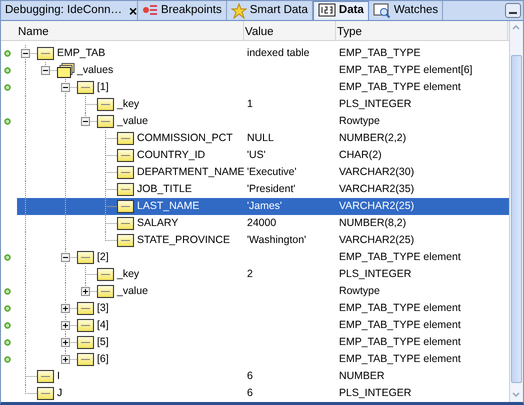 The height and width of the screenshot is (405, 524). I want to click on variable-value: 'US', so click(256, 155).